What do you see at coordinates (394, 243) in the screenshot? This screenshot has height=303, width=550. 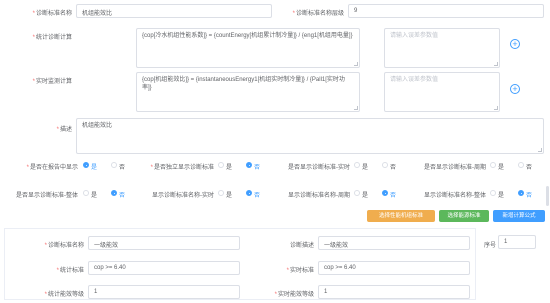 I see `sub-desc-input: 一级能效` at bounding box center [394, 243].